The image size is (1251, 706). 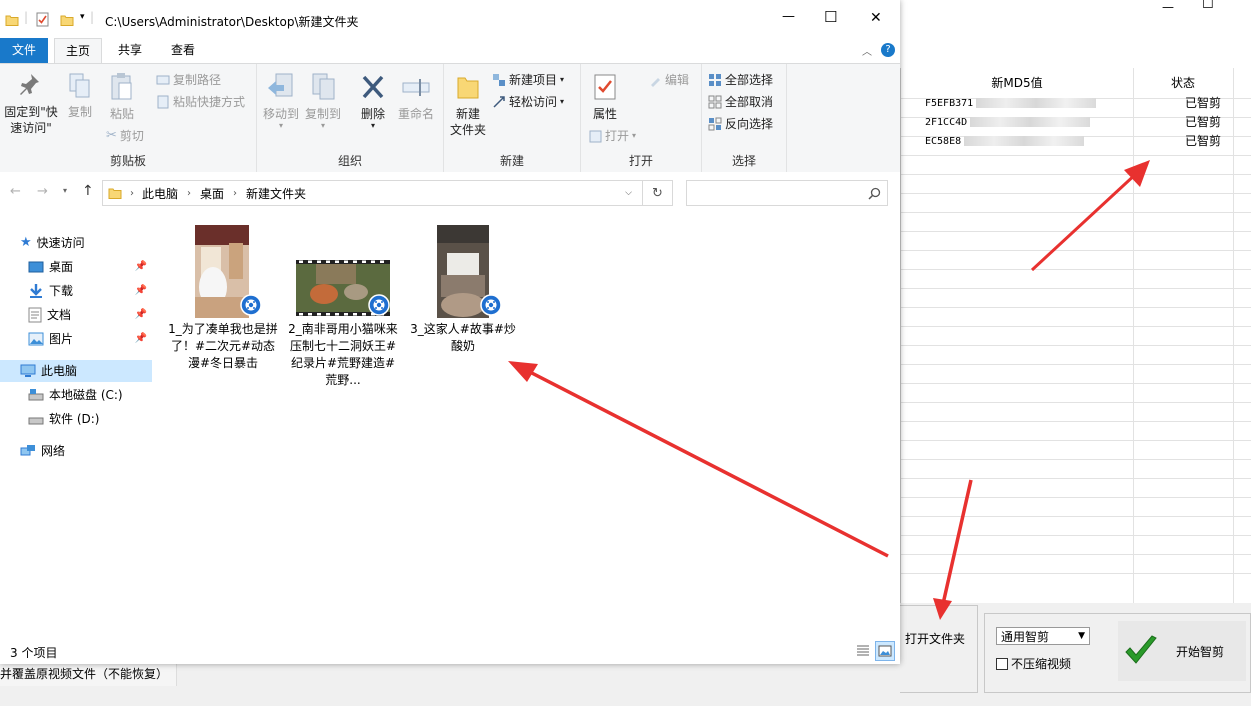 What do you see at coordinates (188, 80) in the screenshot?
I see `copy-path-button: 复制路径` at bounding box center [188, 80].